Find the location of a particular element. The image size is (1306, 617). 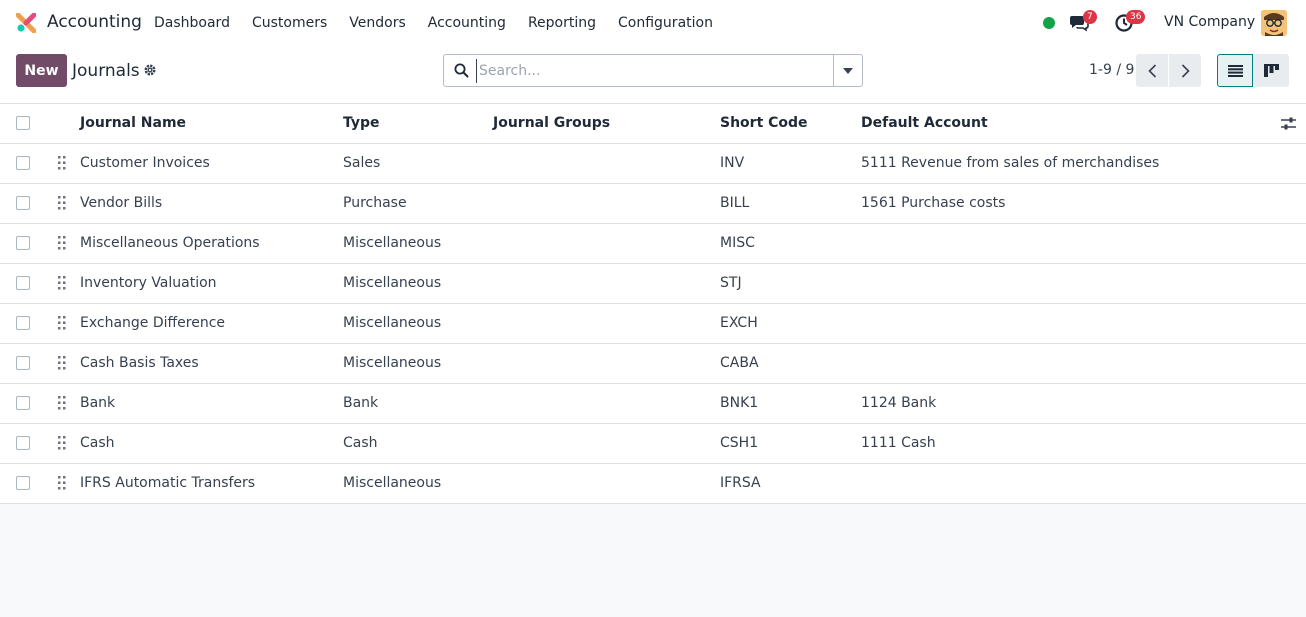

chevron-left-icon is located at coordinates (1151, 70).